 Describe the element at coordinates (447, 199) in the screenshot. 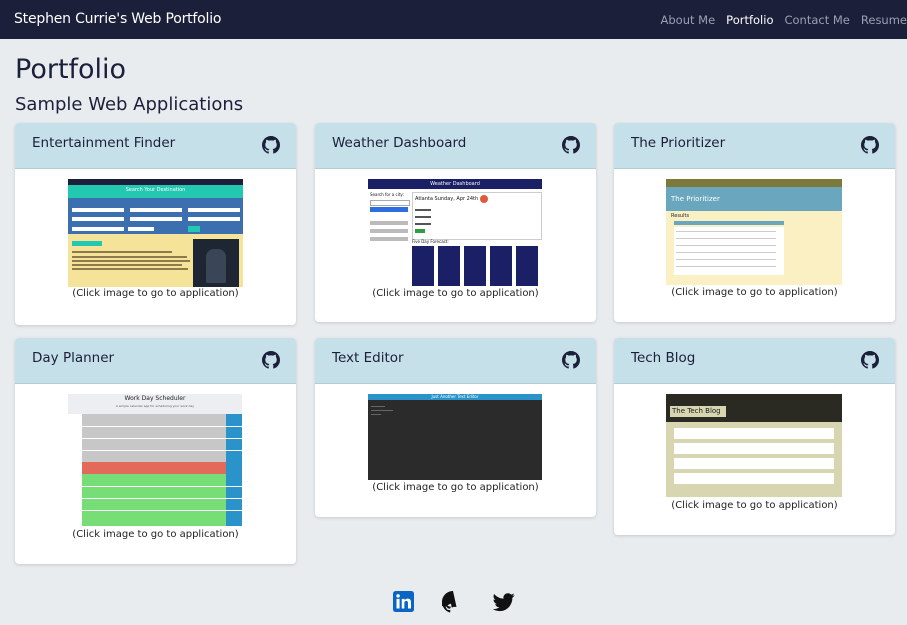

I see `thumb-city: Atlanta Sunday, Apr 24th` at that location.